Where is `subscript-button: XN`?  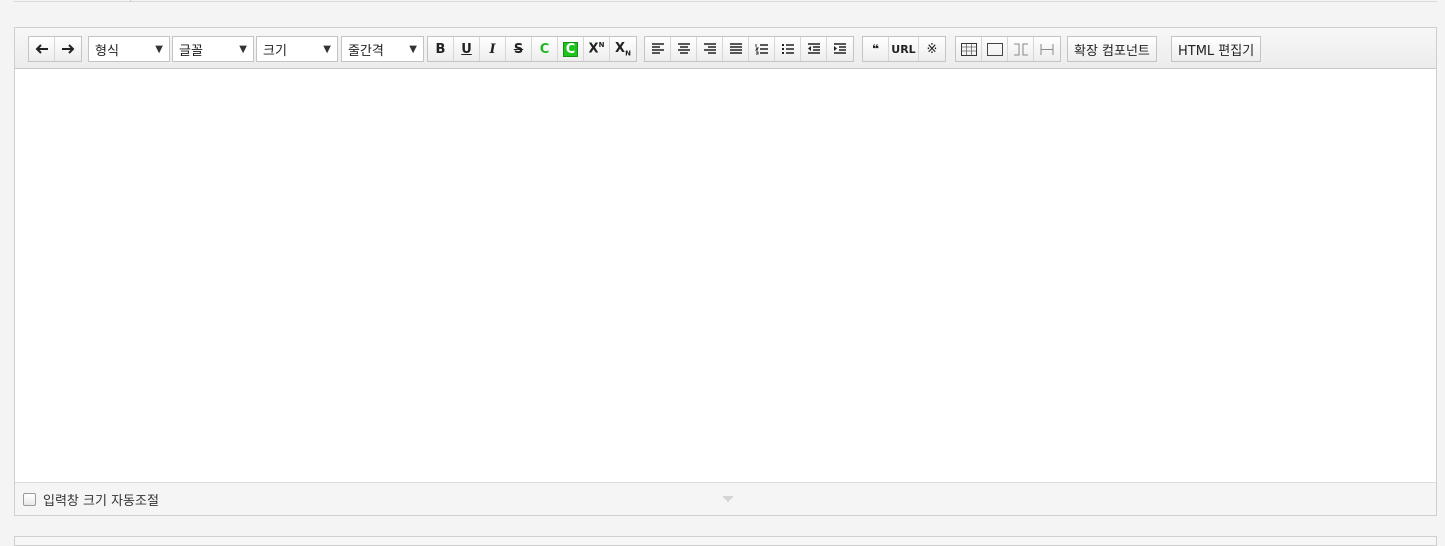
subscript-button: XN is located at coordinates (623, 49).